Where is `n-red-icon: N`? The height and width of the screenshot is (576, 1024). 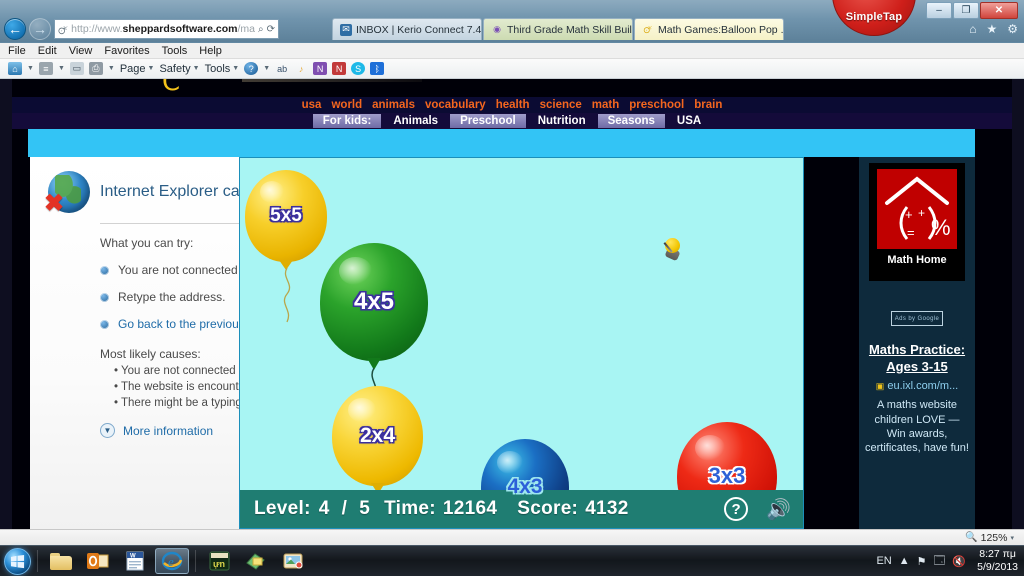 n-red-icon: N is located at coordinates (339, 68).